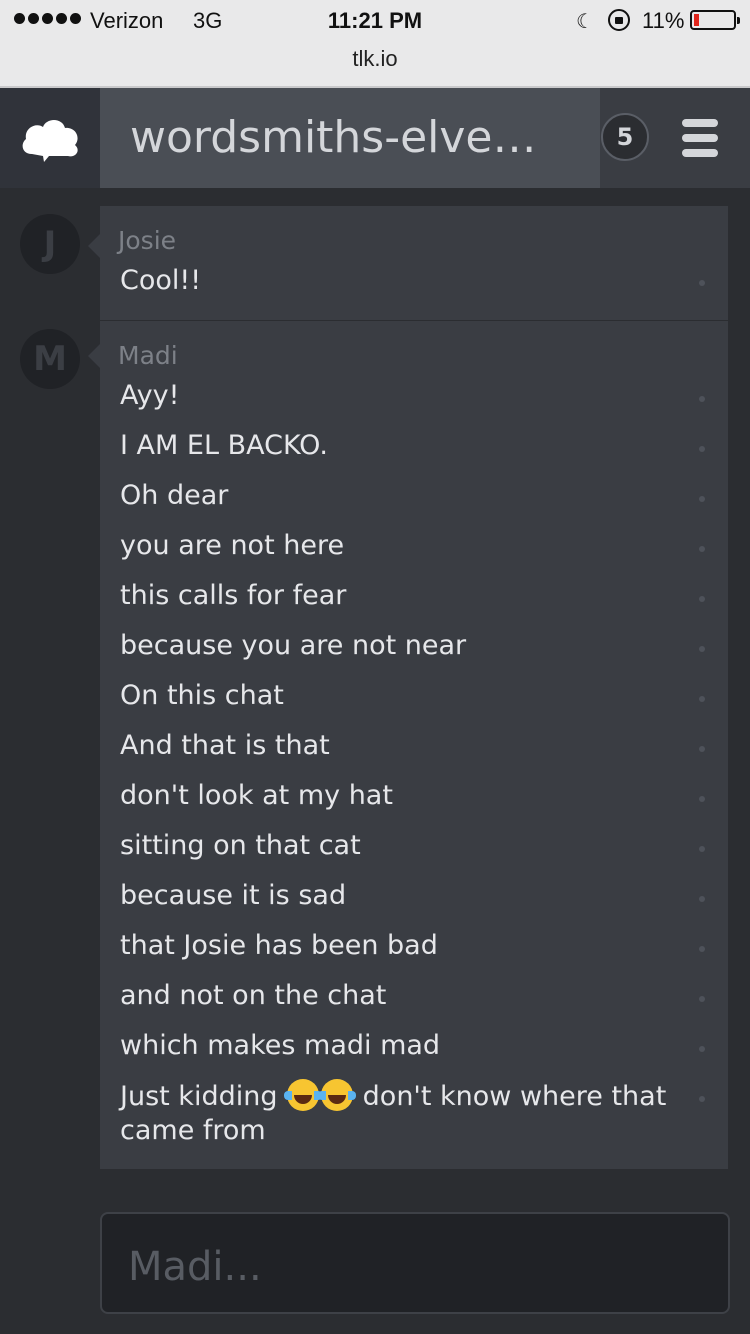  Describe the element at coordinates (147, 240) in the screenshot. I see `sender-name: Josie` at that location.